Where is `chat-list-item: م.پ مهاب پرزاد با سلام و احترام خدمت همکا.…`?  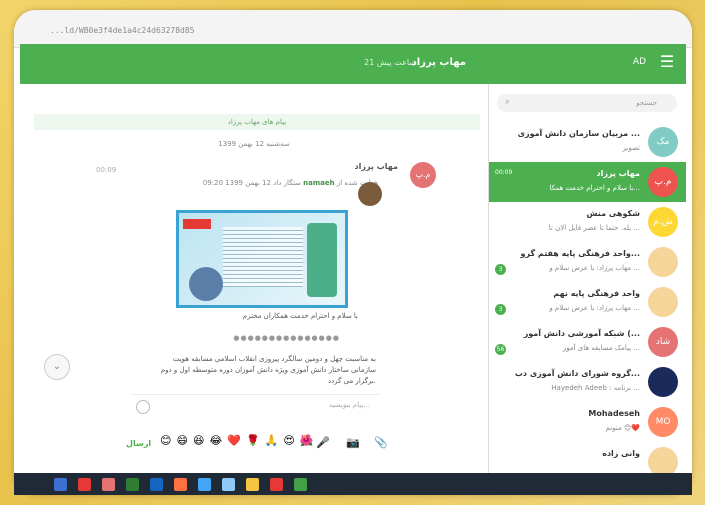
chat-list-item: م.پ مهاب پرزاد با سلام و احترام خدمت همکا.… is located at coordinates (587, 182).